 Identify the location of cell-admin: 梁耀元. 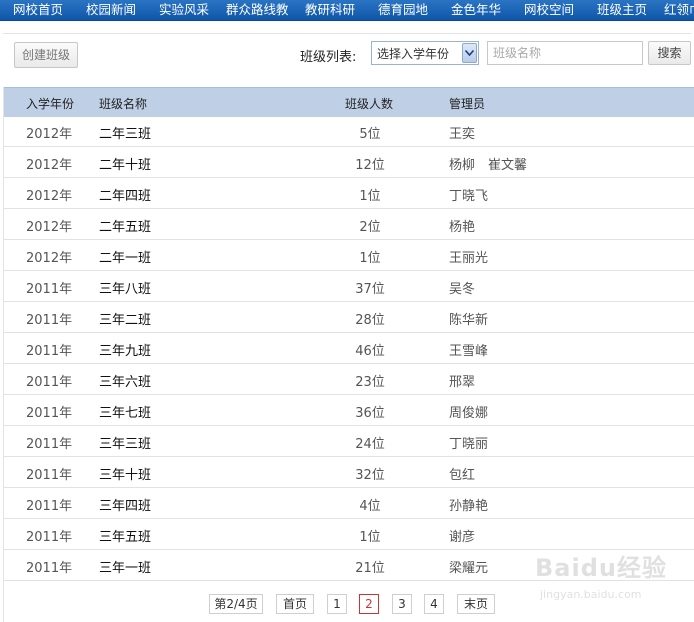
(469, 568).